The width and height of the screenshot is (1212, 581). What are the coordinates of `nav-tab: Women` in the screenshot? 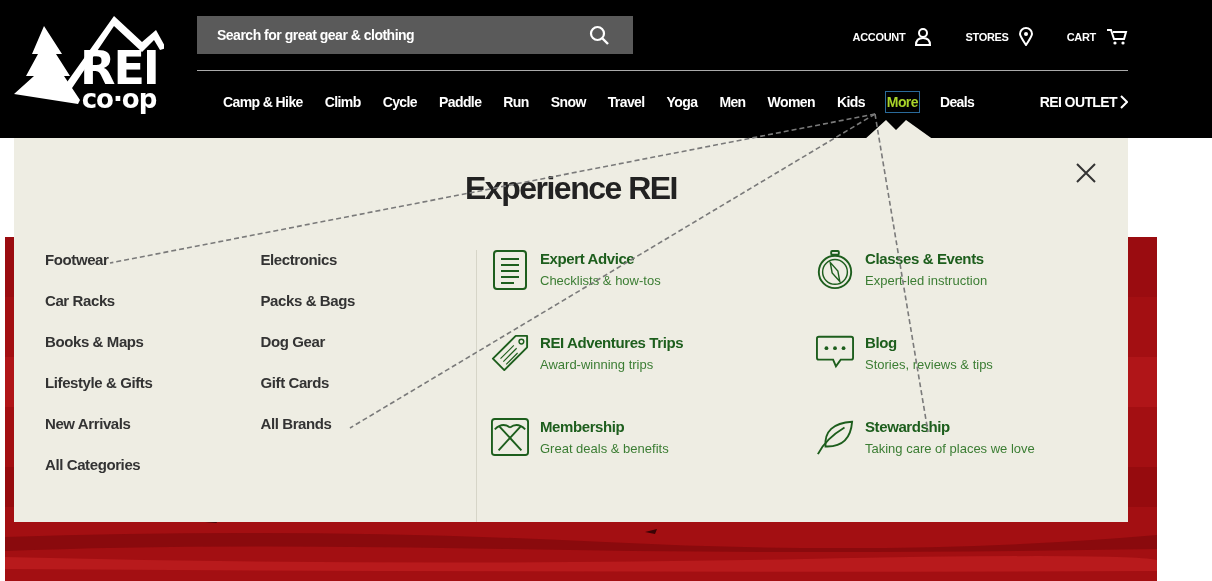 It's located at (791, 102).